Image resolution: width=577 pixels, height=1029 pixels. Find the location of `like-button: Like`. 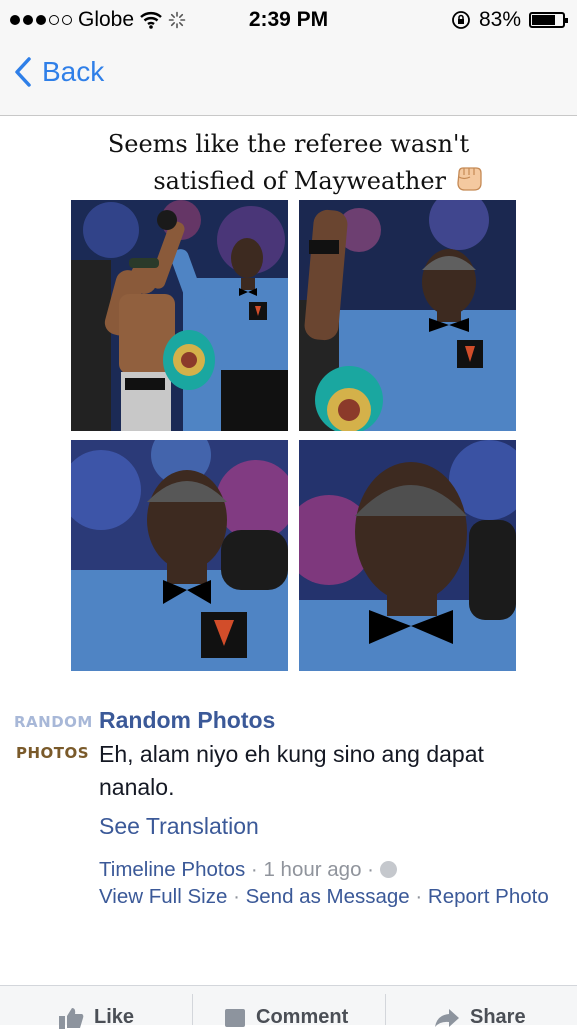

like-button: Like is located at coordinates (96, 1017).